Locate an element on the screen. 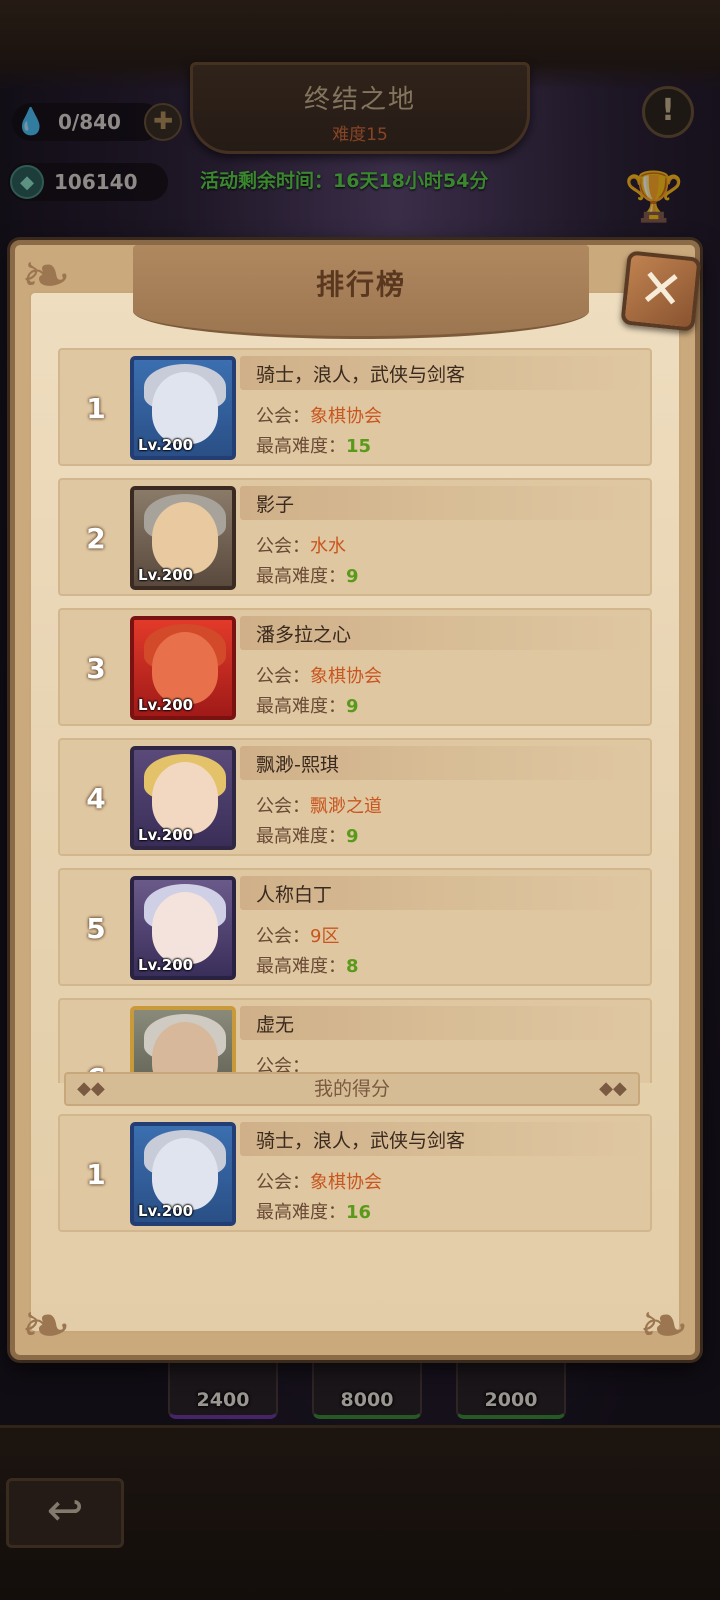 The height and width of the screenshot is (1600, 720). player-name: 影子 is located at coordinates (275, 505).